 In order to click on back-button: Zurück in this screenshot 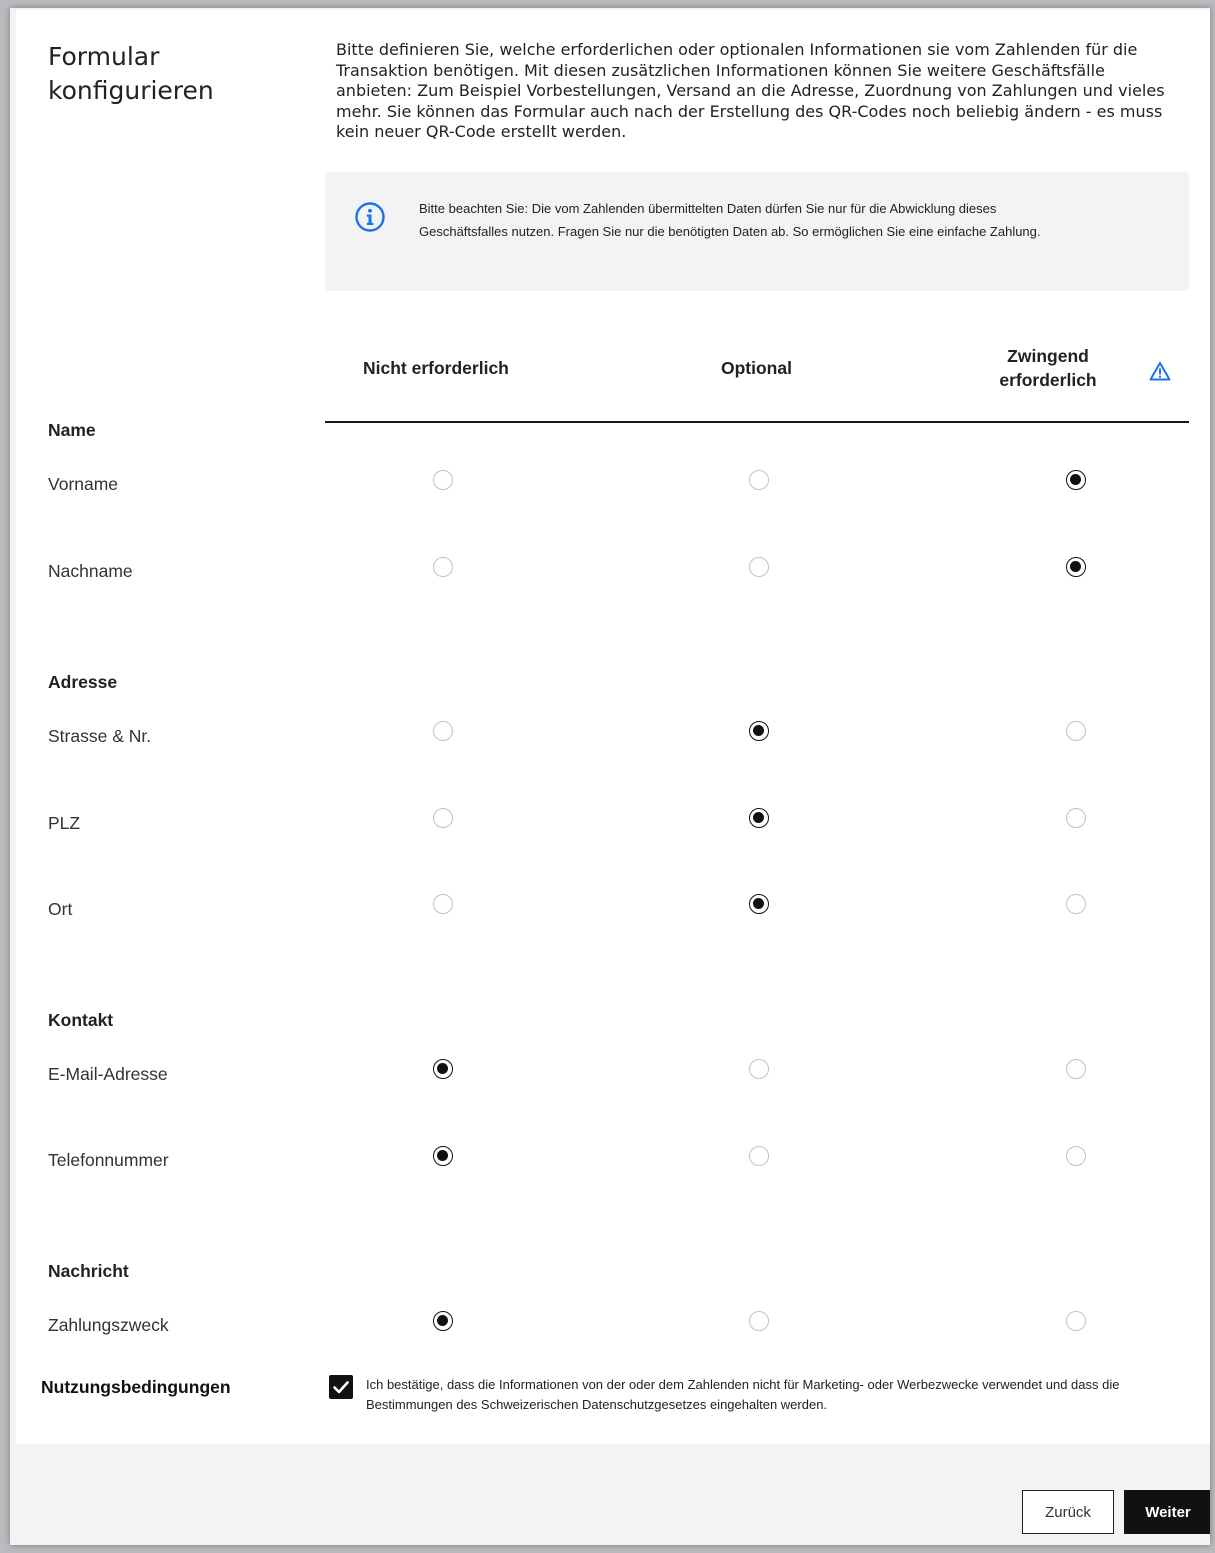, I will do `click(1068, 1512)`.